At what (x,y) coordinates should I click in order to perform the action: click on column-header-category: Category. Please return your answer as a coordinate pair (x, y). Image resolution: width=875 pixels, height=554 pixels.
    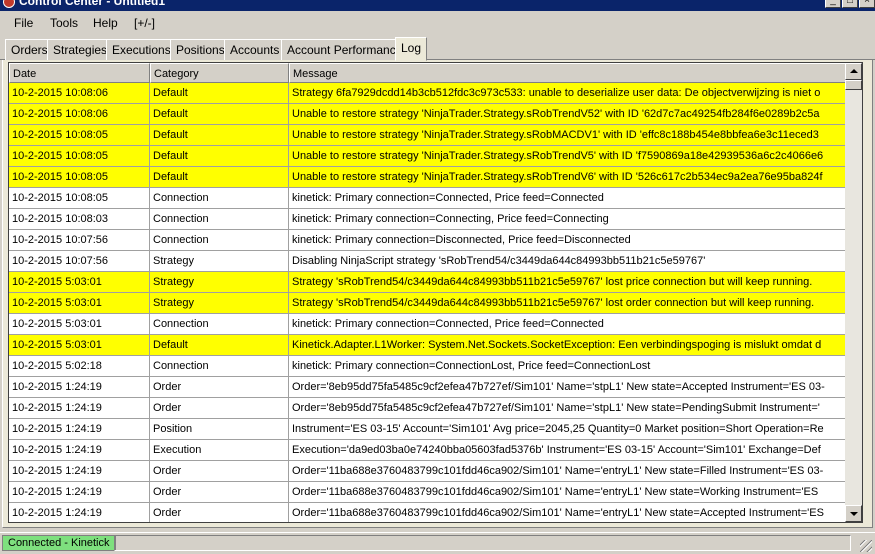
    Looking at the image, I should click on (219, 73).